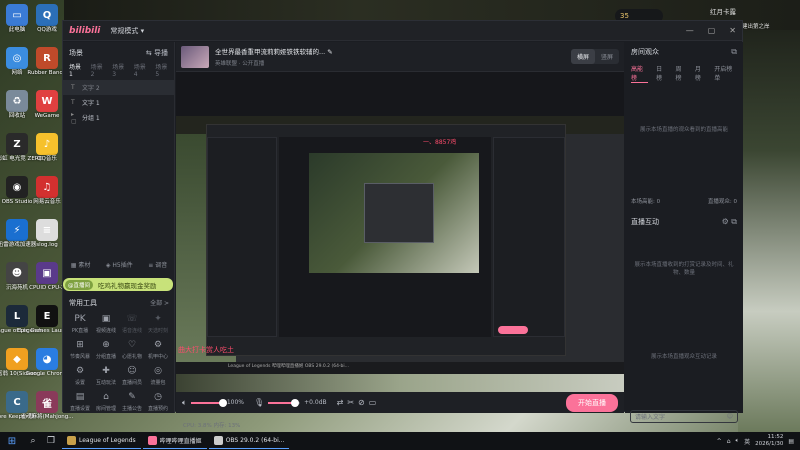 The width and height of the screenshot is (800, 450). What do you see at coordinates (712, 30) in the screenshot?
I see `maximize-icon: ▢` at bounding box center [712, 30].